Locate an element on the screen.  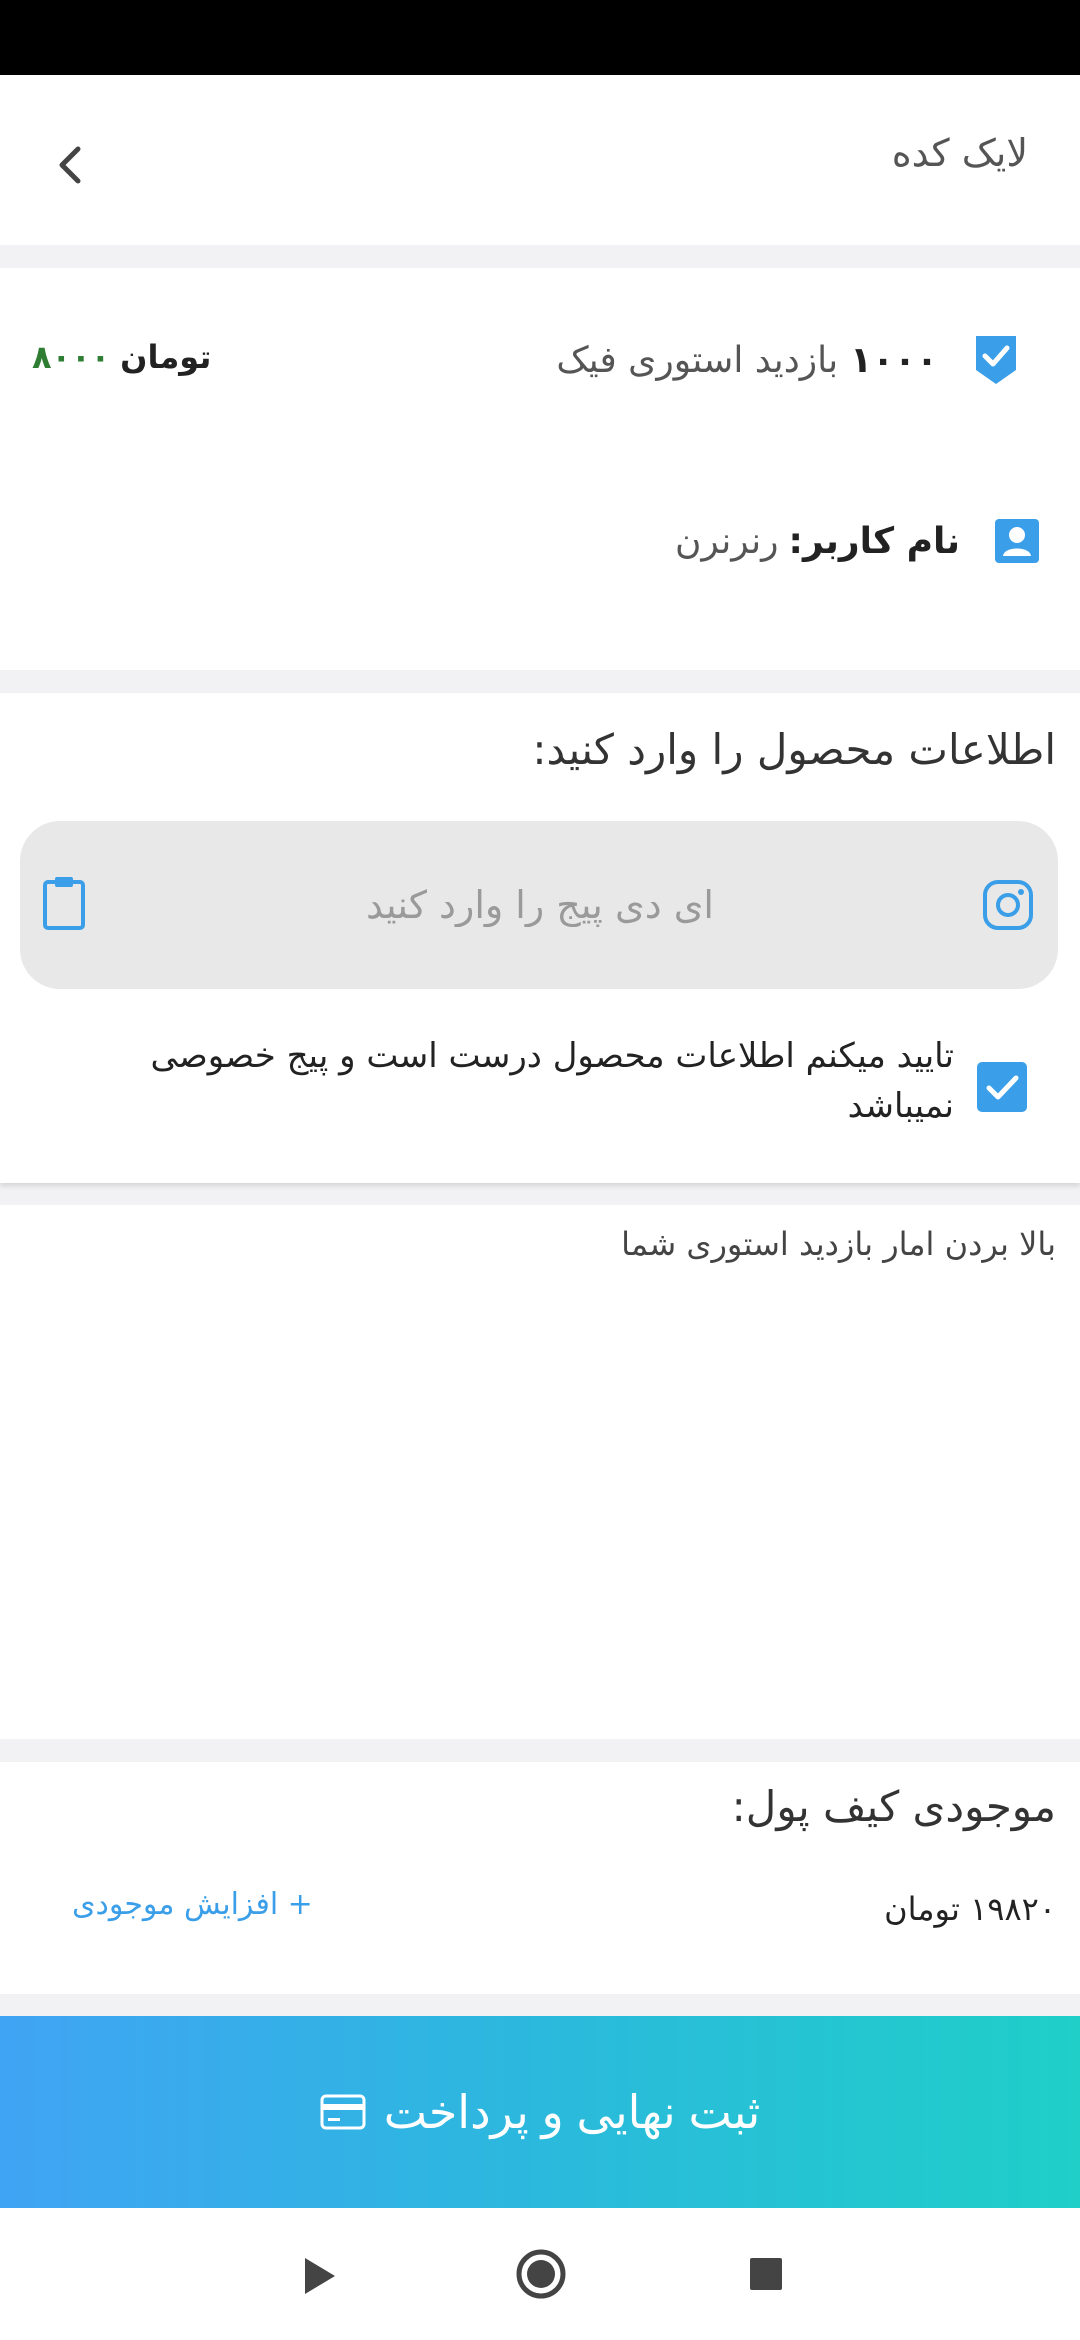
nav-home-icon is located at coordinates (541, 2274).